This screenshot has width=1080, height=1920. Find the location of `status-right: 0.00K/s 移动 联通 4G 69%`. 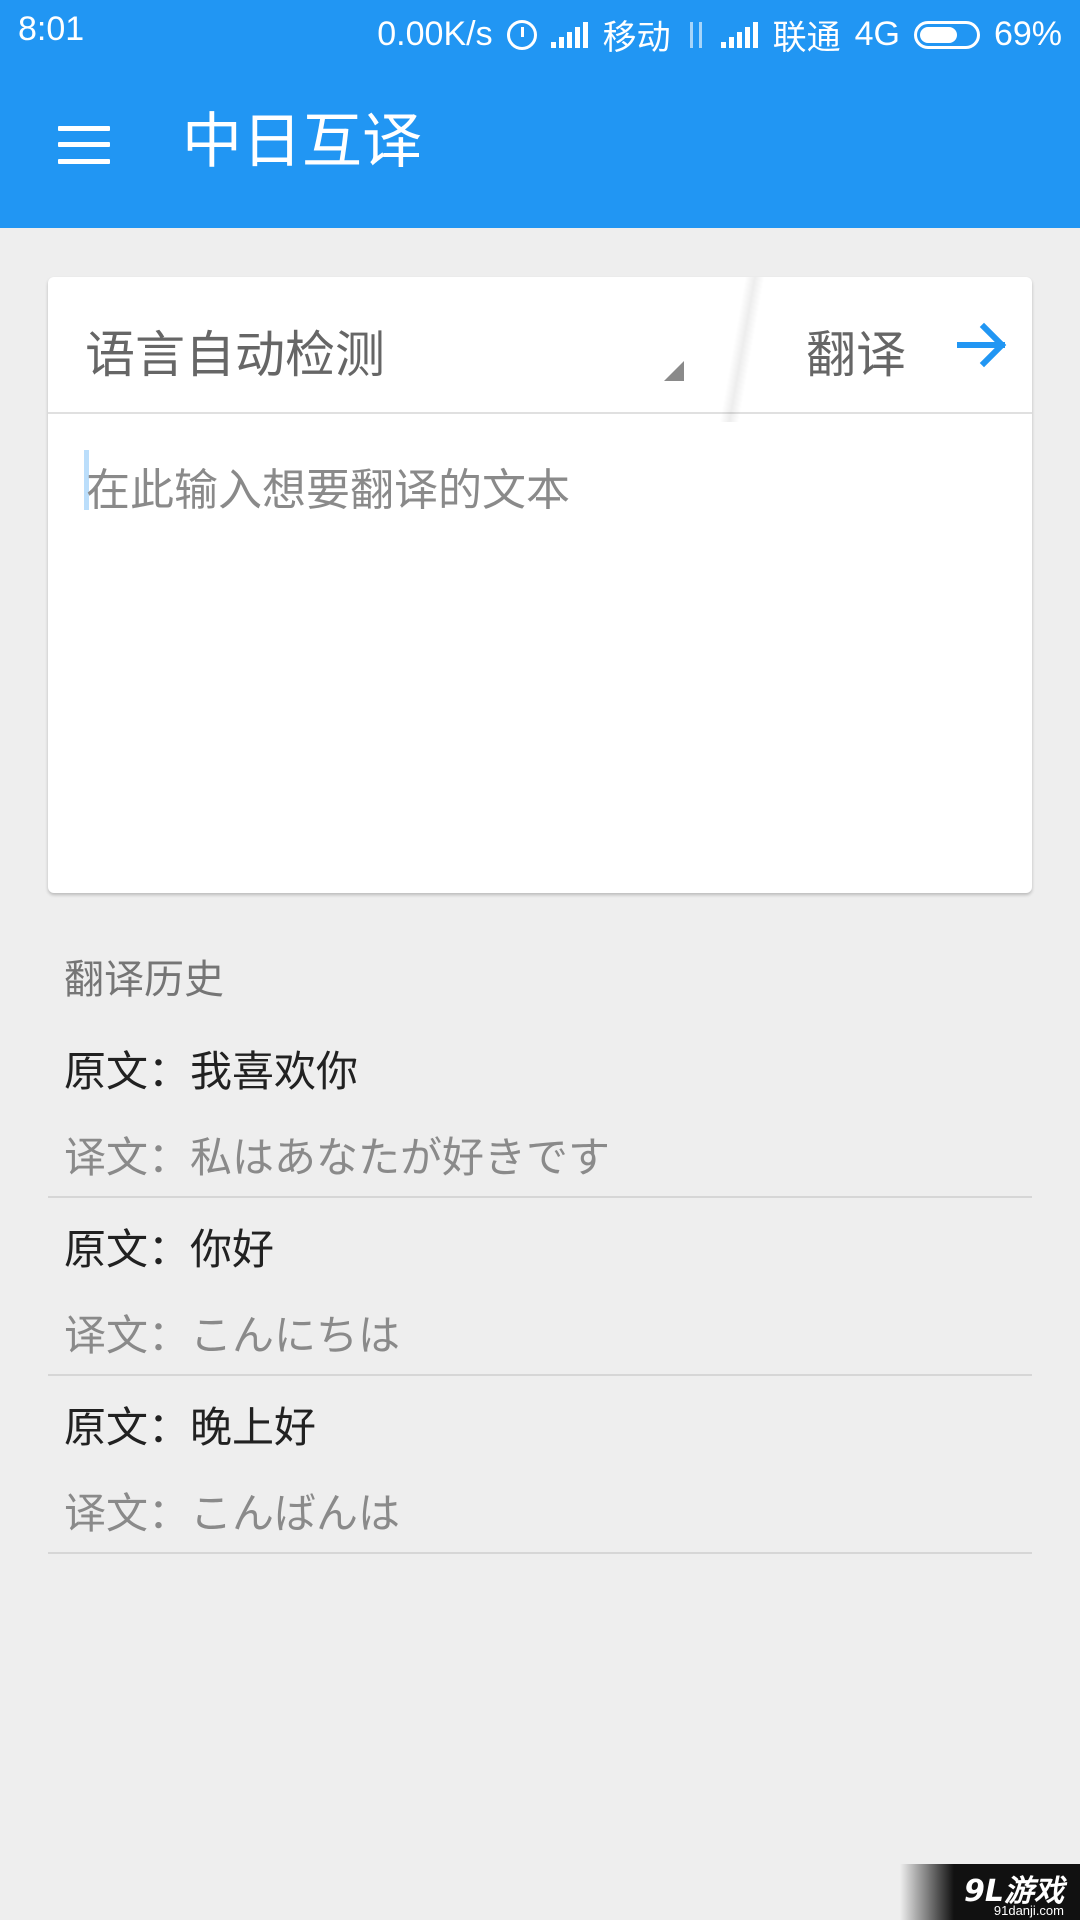

status-right: 0.00K/s 移动 联通 4G 69% is located at coordinates (719, 34).